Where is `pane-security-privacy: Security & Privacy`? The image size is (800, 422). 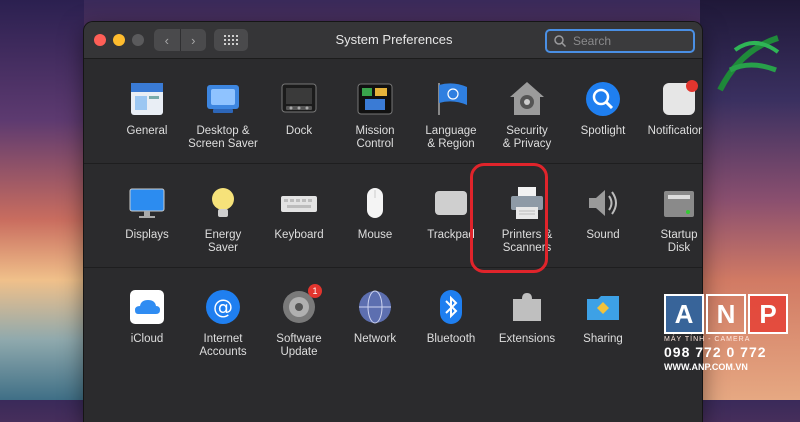 pane-security-privacy: Security & Privacy is located at coordinates (527, 111).